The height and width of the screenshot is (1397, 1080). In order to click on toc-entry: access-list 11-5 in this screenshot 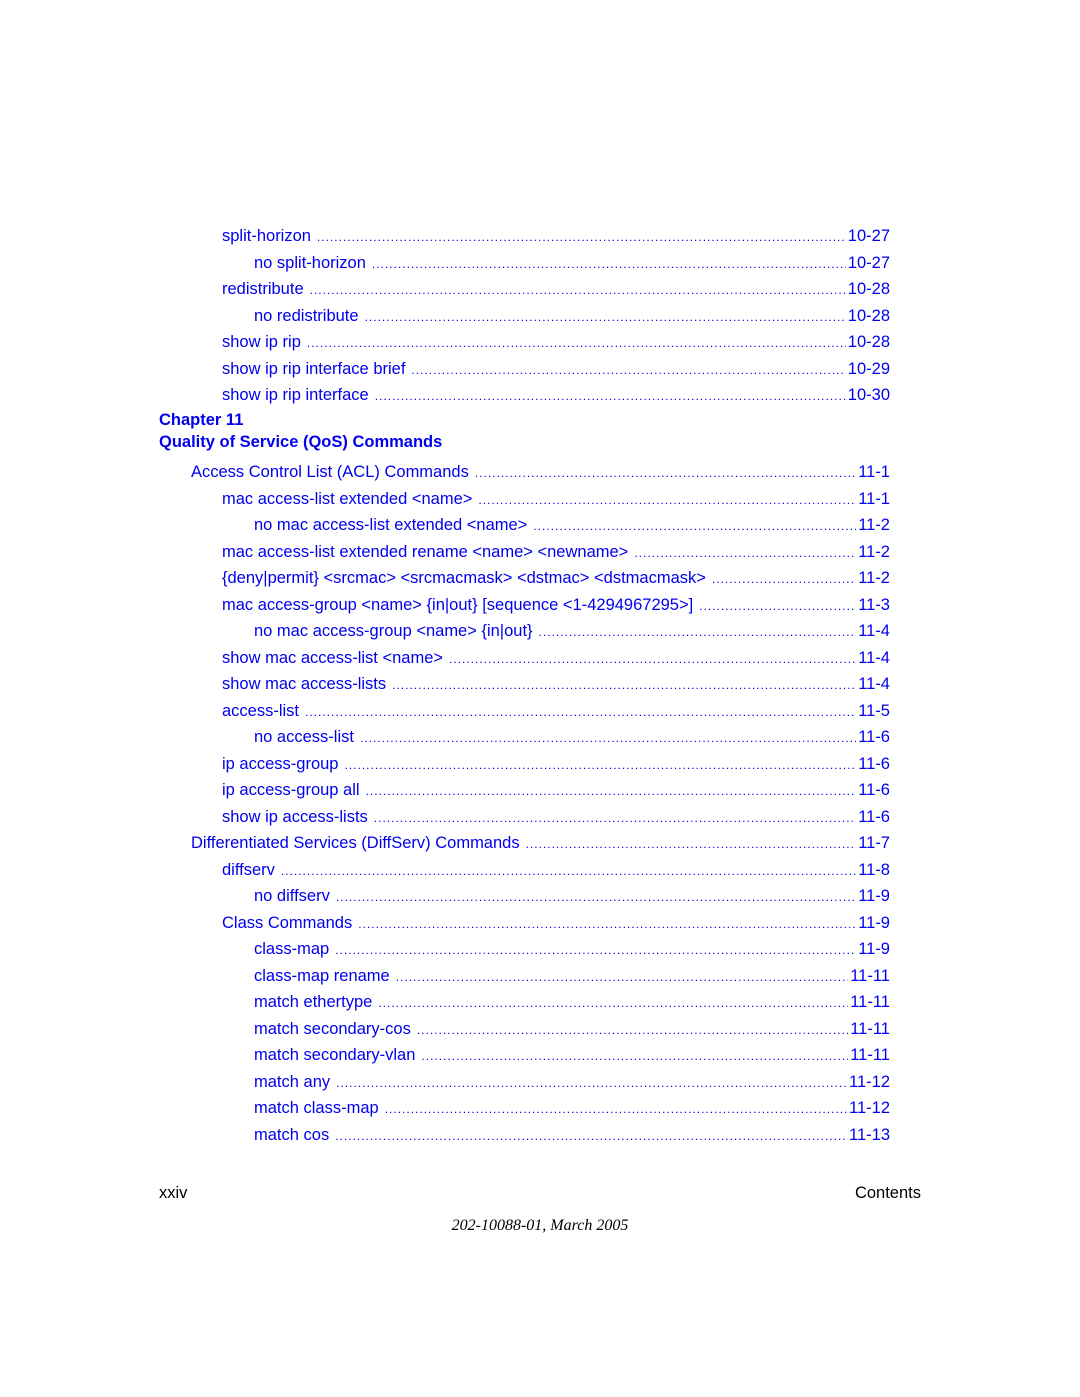, I will do `click(556, 711)`.